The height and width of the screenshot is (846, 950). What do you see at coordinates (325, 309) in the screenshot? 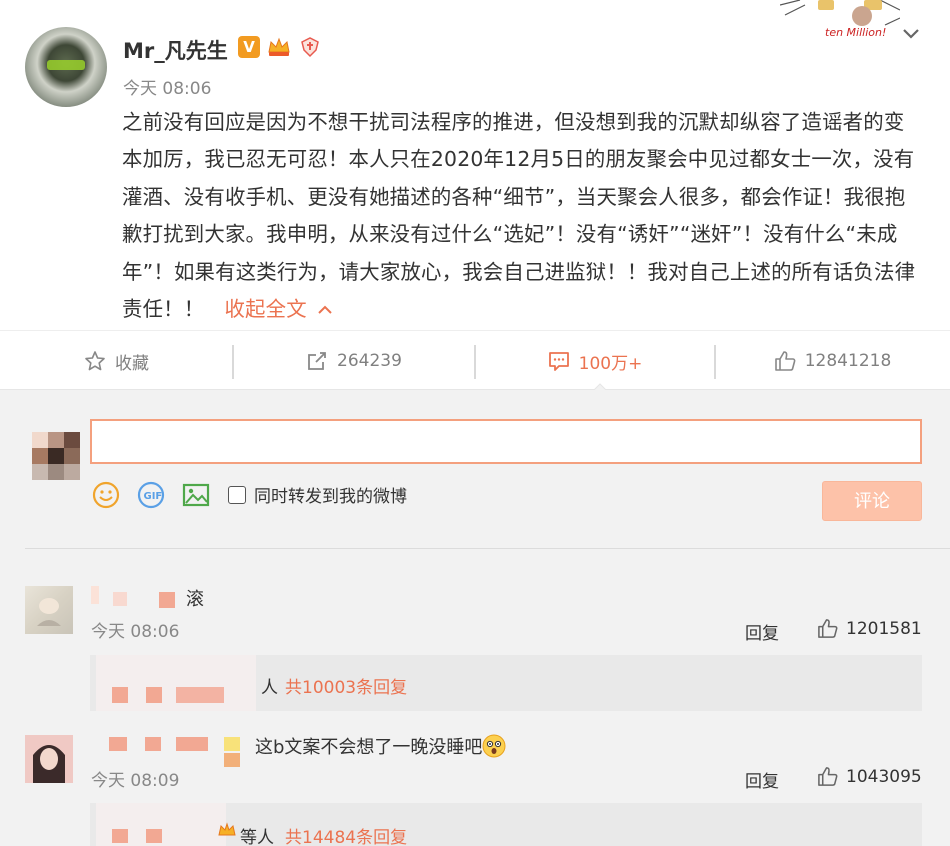
I see `chevron-up-icon` at bounding box center [325, 309].